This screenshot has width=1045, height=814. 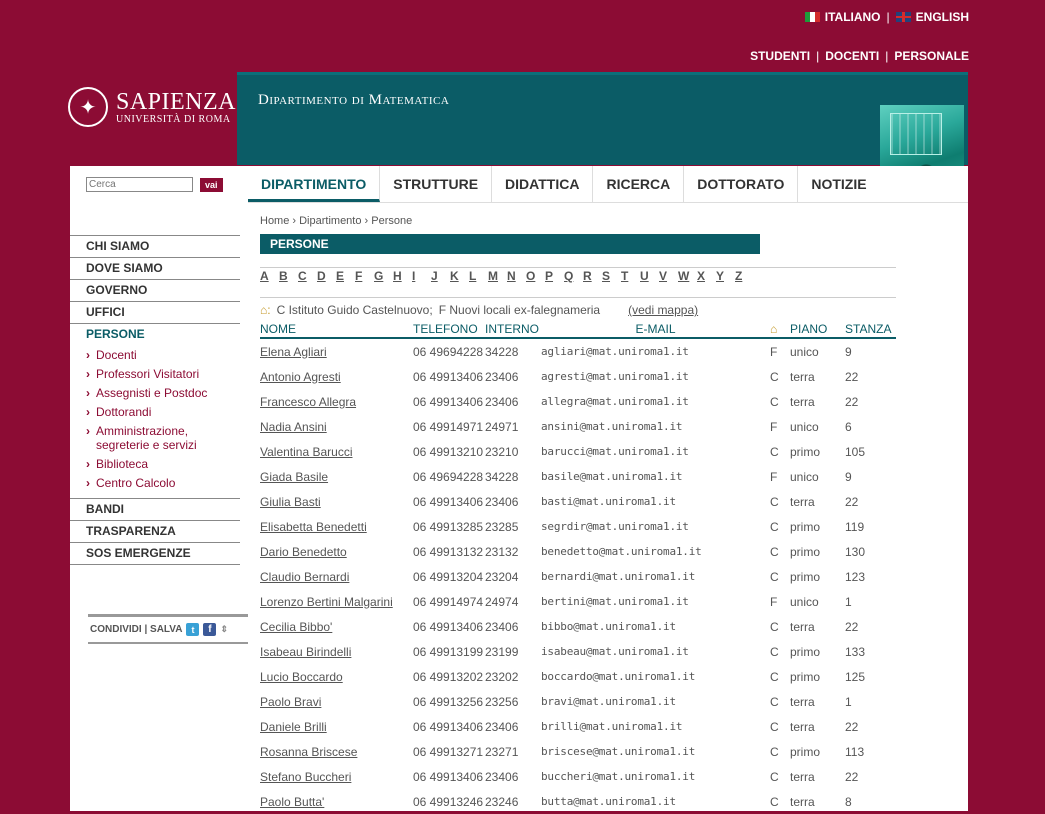 What do you see at coordinates (741, 184) in the screenshot?
I see `tab-dottorato: DOTTORATO` at bounding box center [741, 184].